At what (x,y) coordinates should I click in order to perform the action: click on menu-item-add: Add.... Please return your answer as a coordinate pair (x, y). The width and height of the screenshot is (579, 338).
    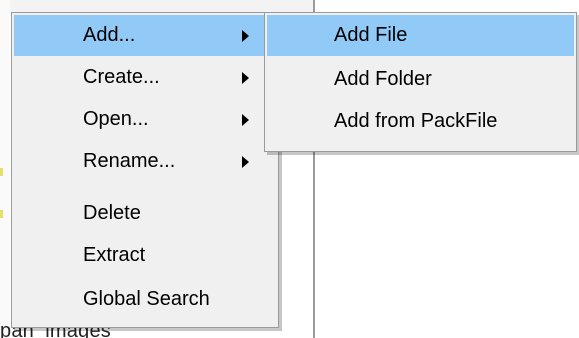
    Looking at the image, I should click on (145, 35).